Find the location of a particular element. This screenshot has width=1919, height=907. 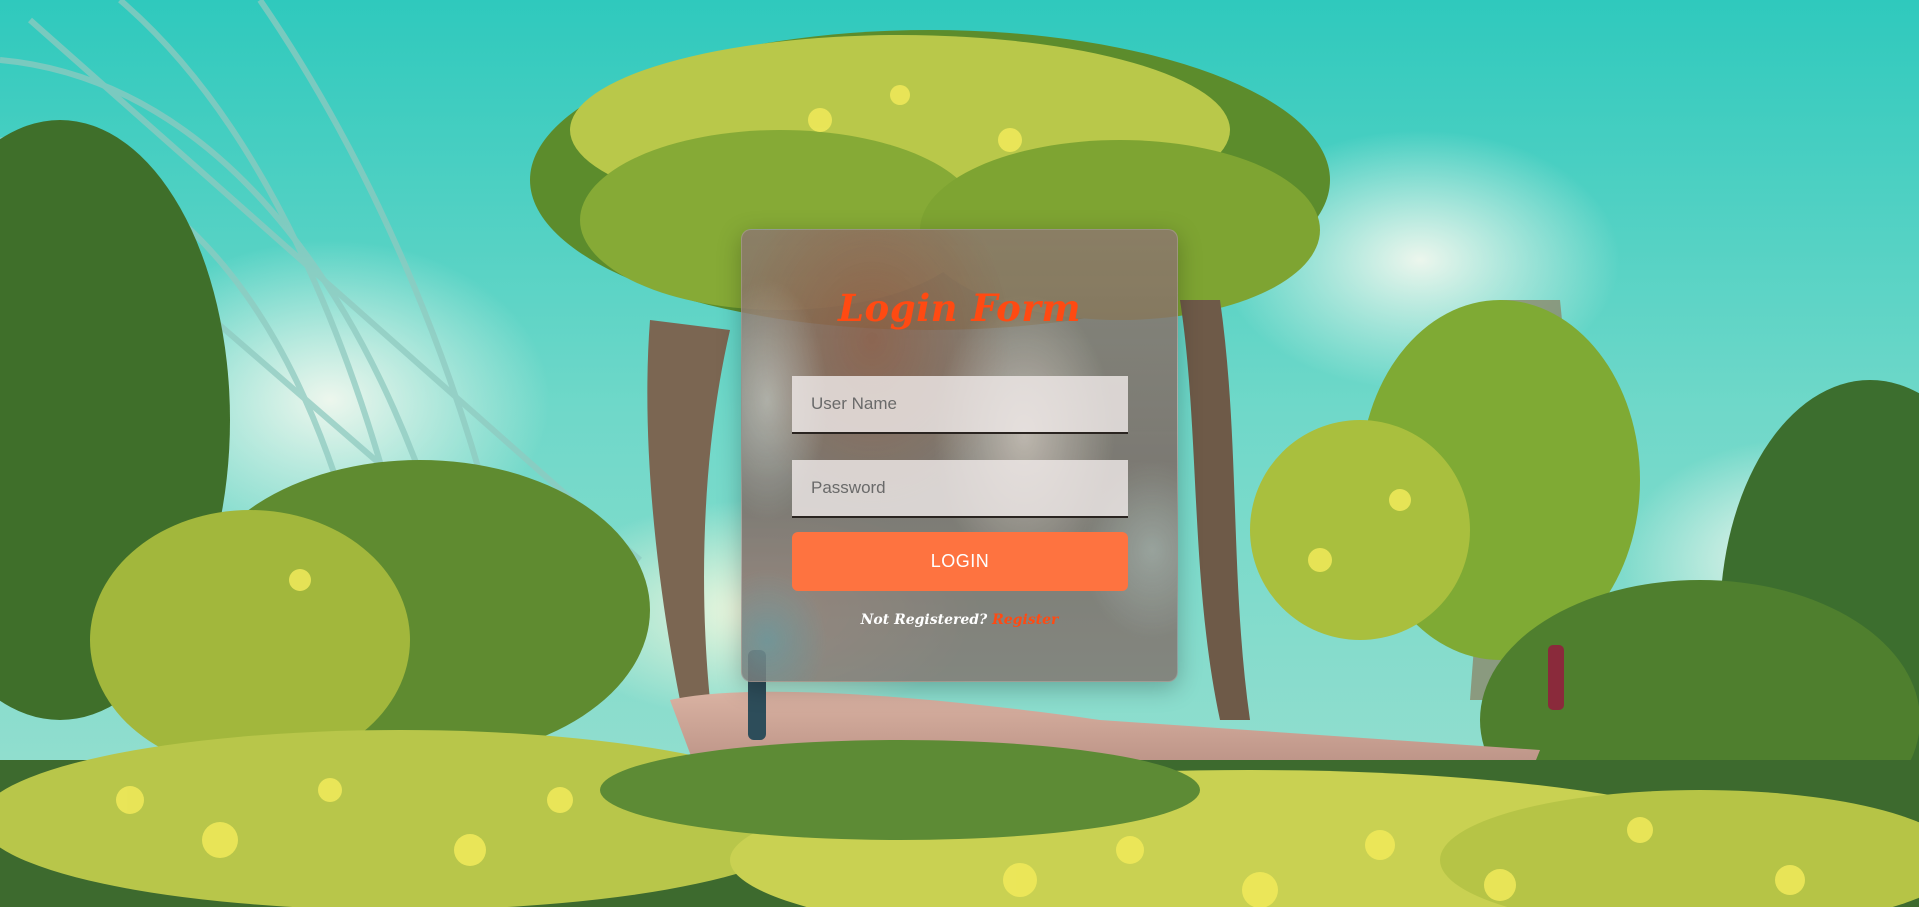

login-button: LOGIN is located at coordinates (960, 561).